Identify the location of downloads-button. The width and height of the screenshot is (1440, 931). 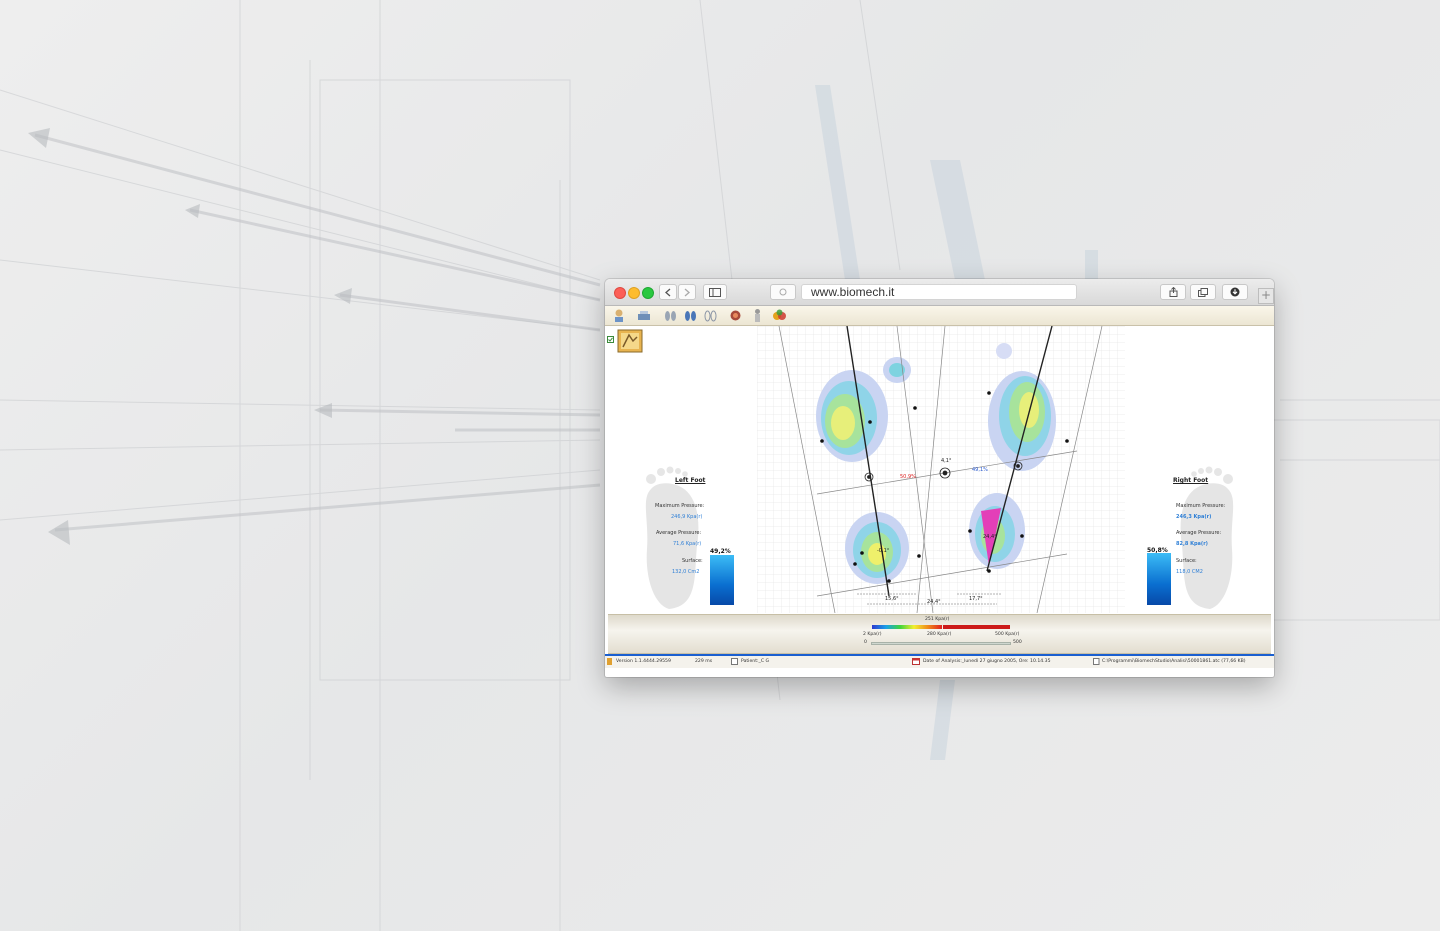
(1235, 292).